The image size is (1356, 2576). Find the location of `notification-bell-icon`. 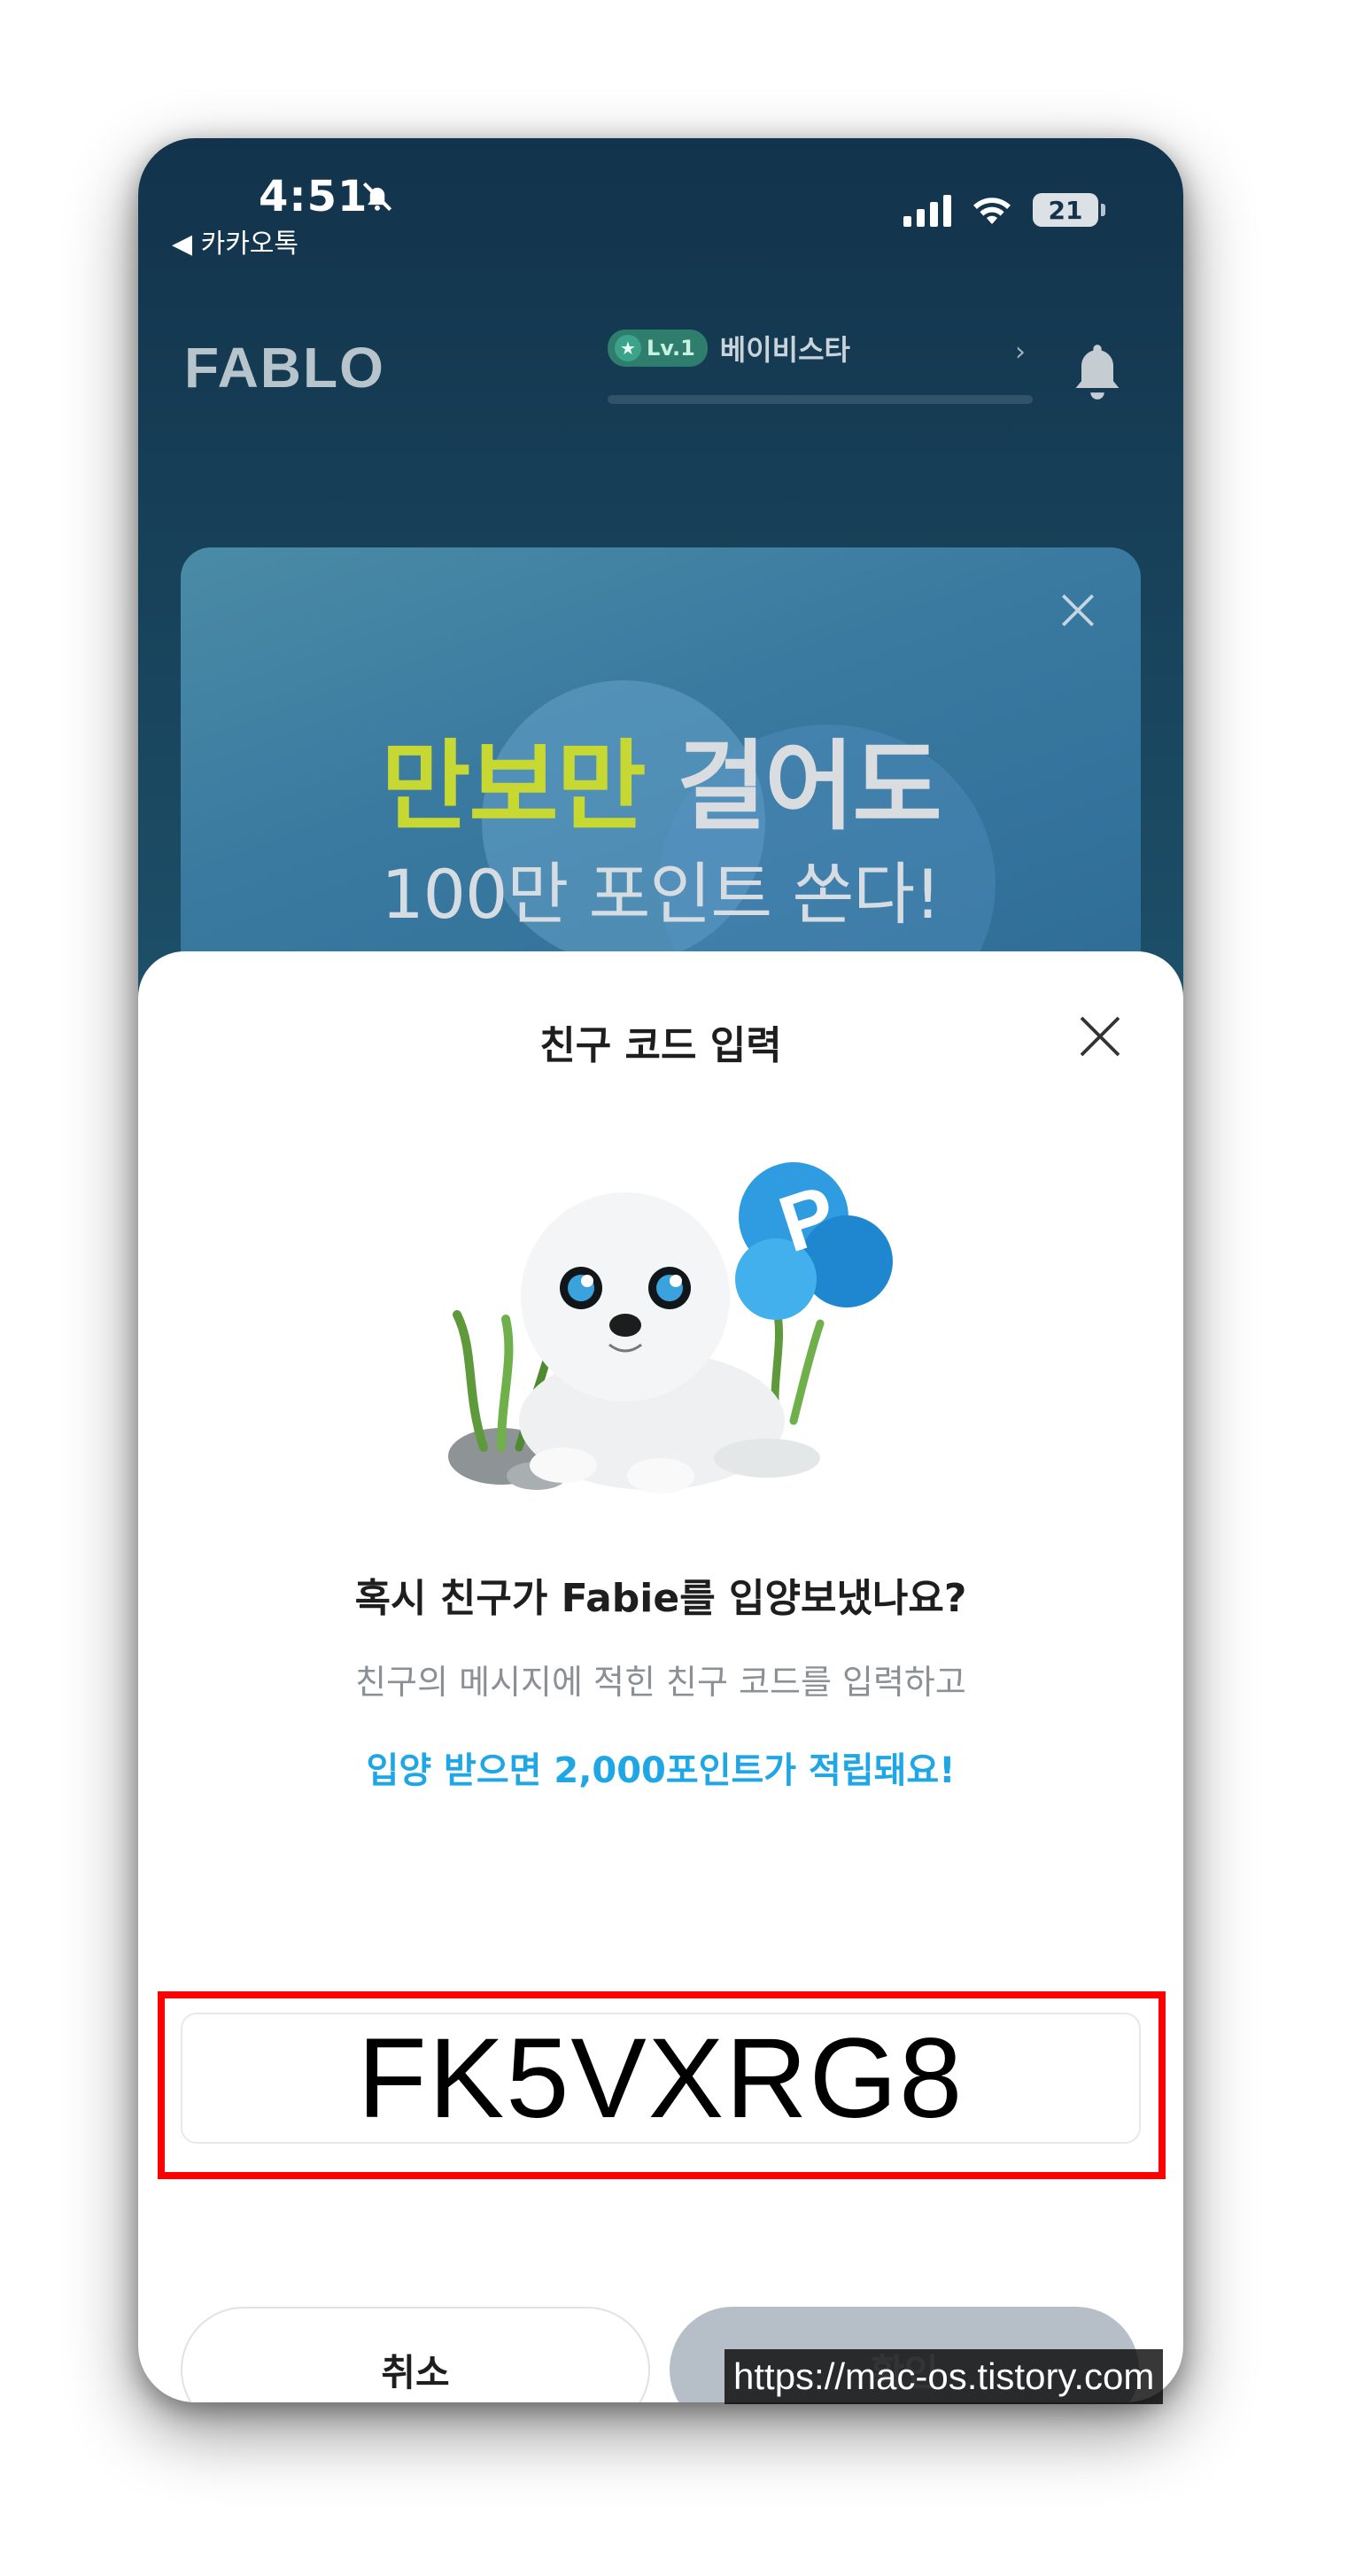

notification-bell-icon is located at coordinates (1097, 372).